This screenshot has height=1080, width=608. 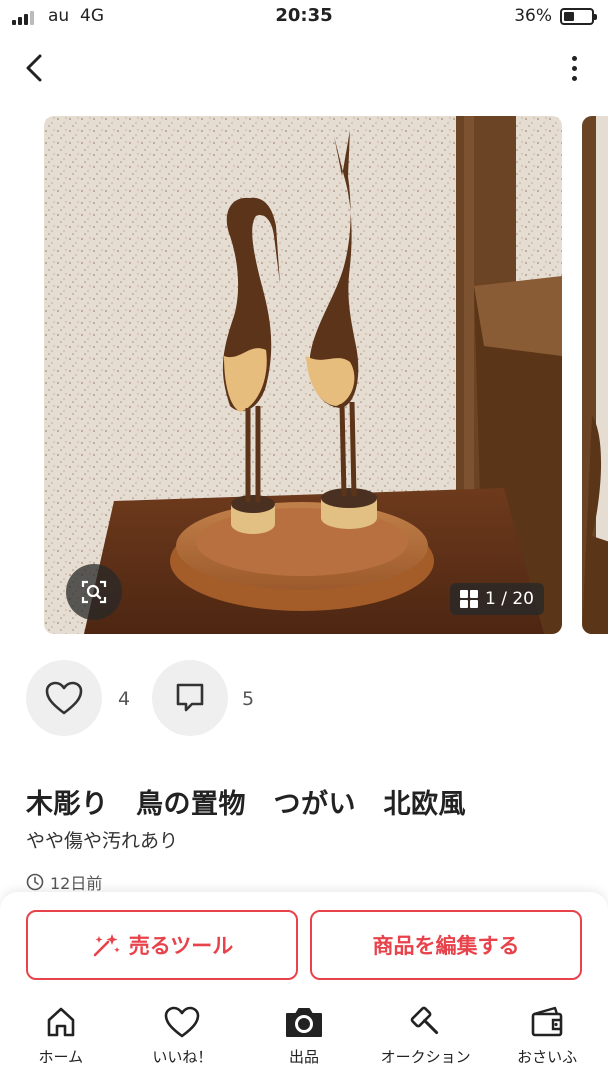 I want to click on tab-sell-label: 出品, so click(x=303, y=1057).